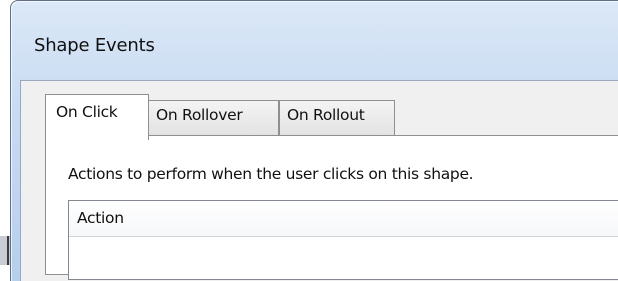 This screenshot has height=281, width=618. Describe the element at coordinates (337, 118) in the screenshot. I see `tab-on-rollout: On Rollout` at that location.